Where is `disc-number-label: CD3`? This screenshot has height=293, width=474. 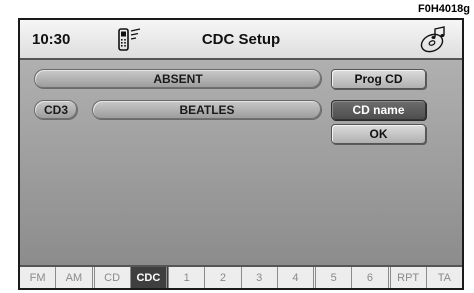 disc-number-label: CD3 is located at coordinates (56, 110).